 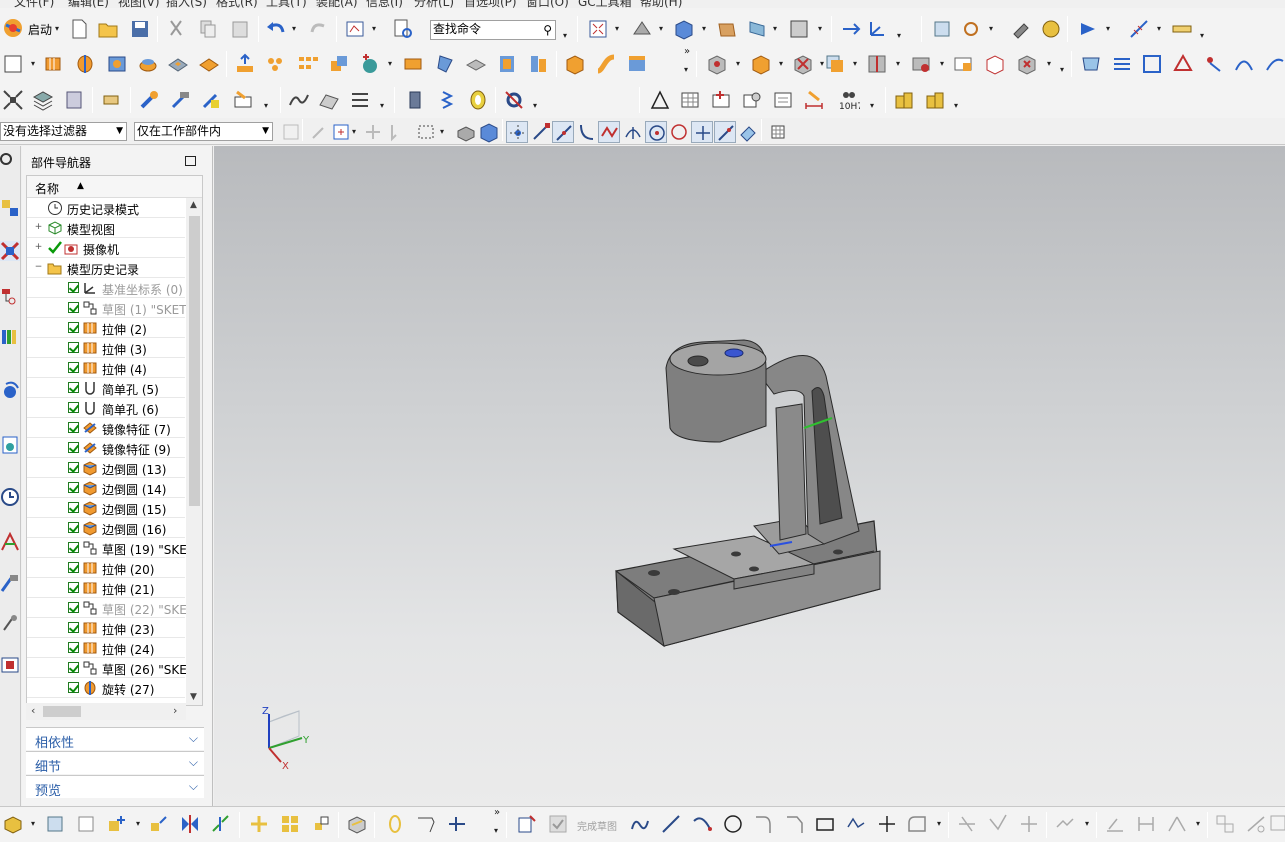 What do you see at coordinates (319, 132) in the screenshot?
I see `snap-point-icon` at bounding box center [319, 132].